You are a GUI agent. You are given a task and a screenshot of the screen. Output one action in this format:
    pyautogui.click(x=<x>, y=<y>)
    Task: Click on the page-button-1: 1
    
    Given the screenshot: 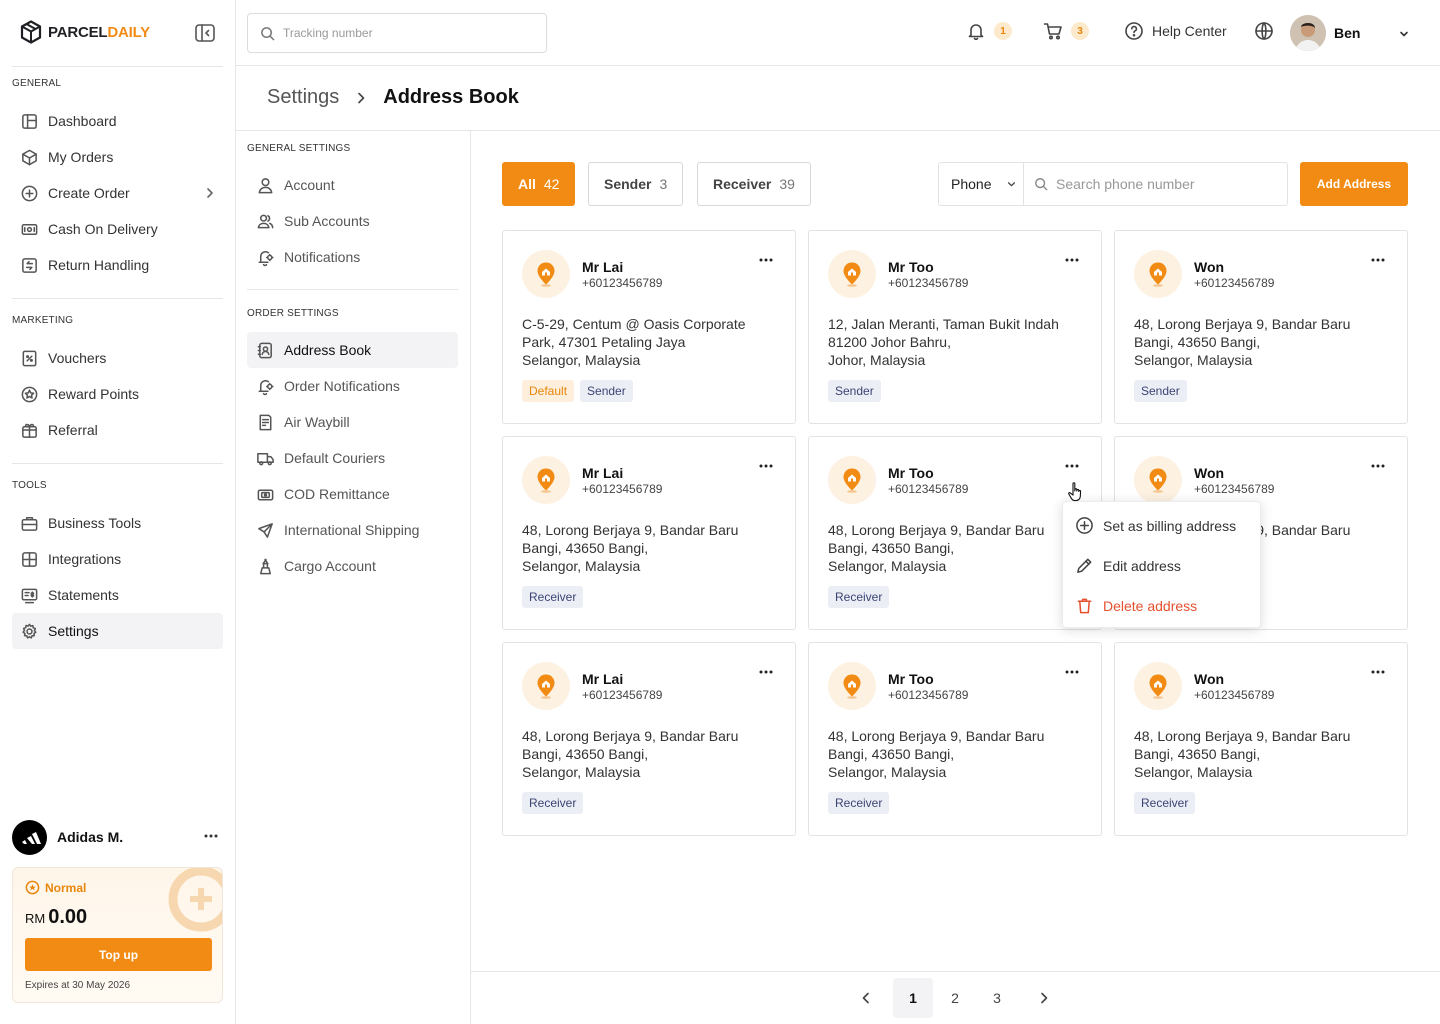 What is the action you would take?
    pyautogui.click(x=913, y=998)
    